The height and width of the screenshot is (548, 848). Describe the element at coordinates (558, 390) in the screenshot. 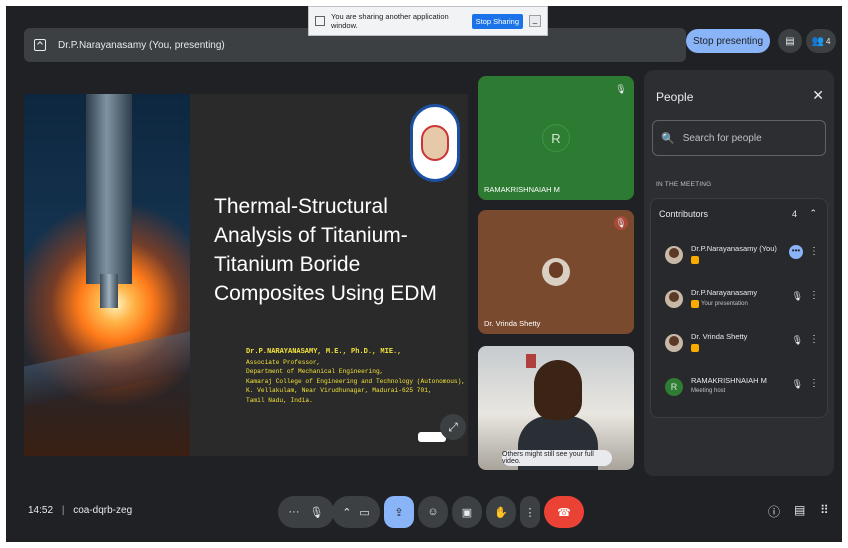

I see `person-head` at that location.